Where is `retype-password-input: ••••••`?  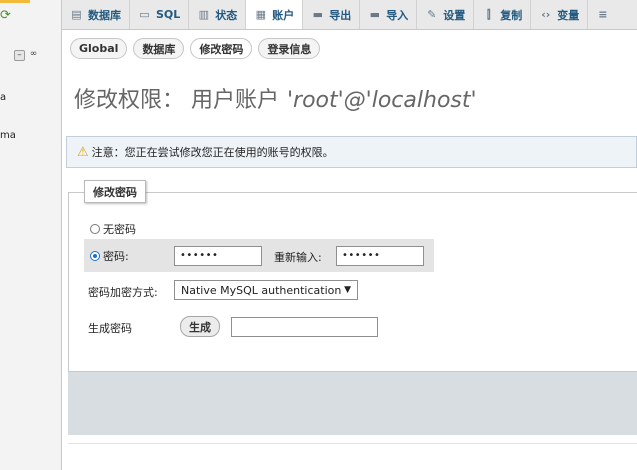
retype-password-input: •••••• is located at coordinates (380, 256).